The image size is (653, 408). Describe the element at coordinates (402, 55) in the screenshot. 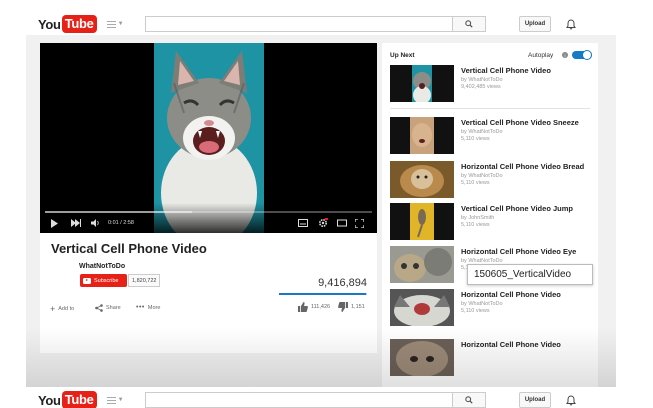

I see `up-next-heading: Up Next` at that location.